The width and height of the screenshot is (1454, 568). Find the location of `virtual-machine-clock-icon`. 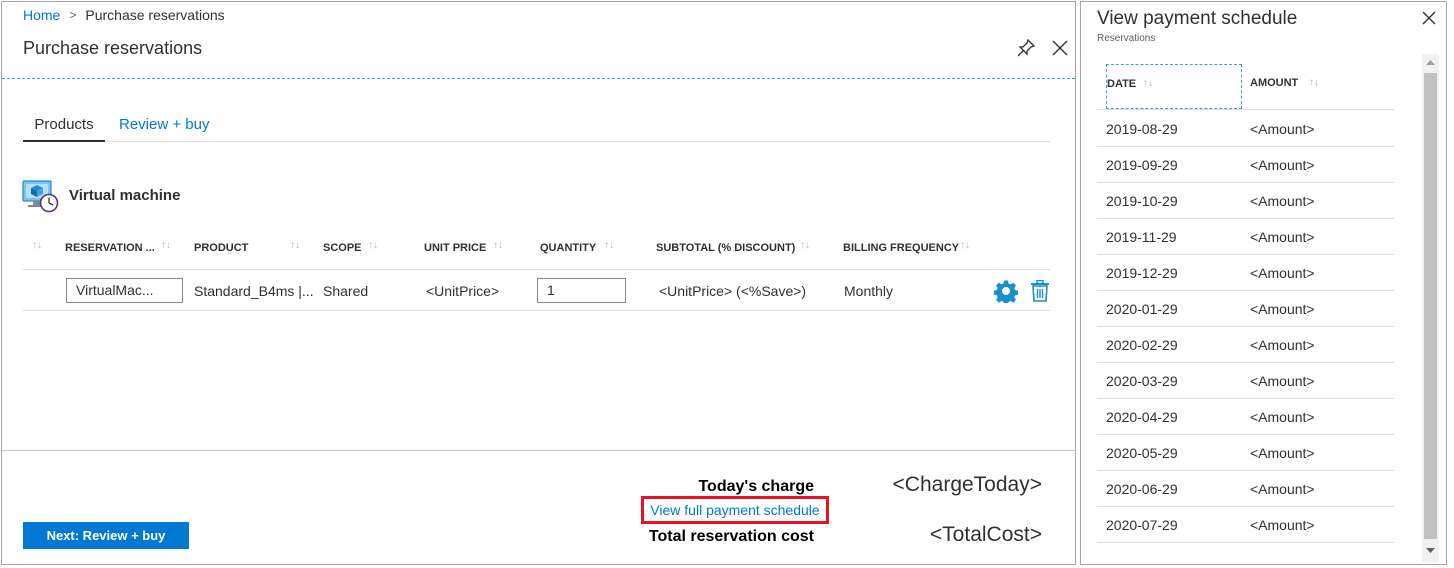

virtual-machine-clock-icon is located at coordinates (40, 196).